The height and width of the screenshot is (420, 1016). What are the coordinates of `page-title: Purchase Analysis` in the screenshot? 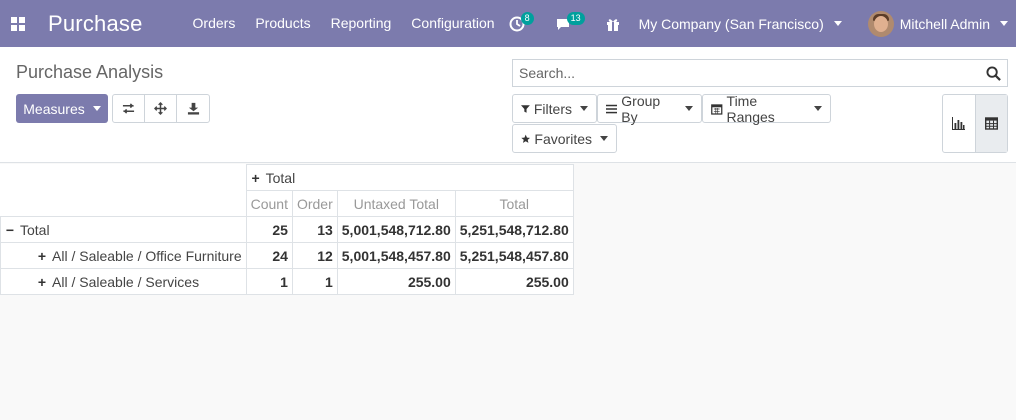 It's located at (90, 72).